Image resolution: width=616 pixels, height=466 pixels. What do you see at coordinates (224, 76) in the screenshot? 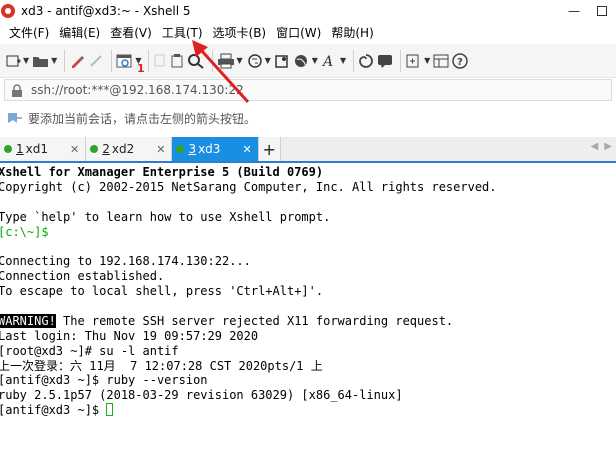
I see `annotation-arrow-line` at bounding box center [224, 76].